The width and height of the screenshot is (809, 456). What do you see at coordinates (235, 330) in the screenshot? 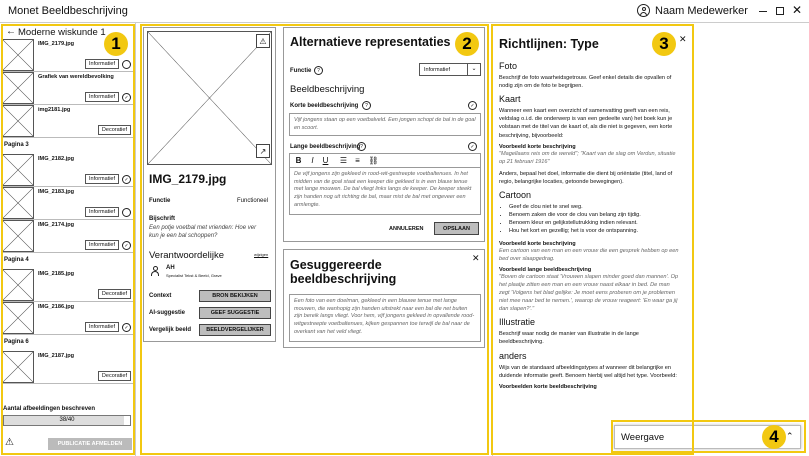
I see `image-compare-button: BEELDVERGELIJKER` at bounding box center [235, 330].